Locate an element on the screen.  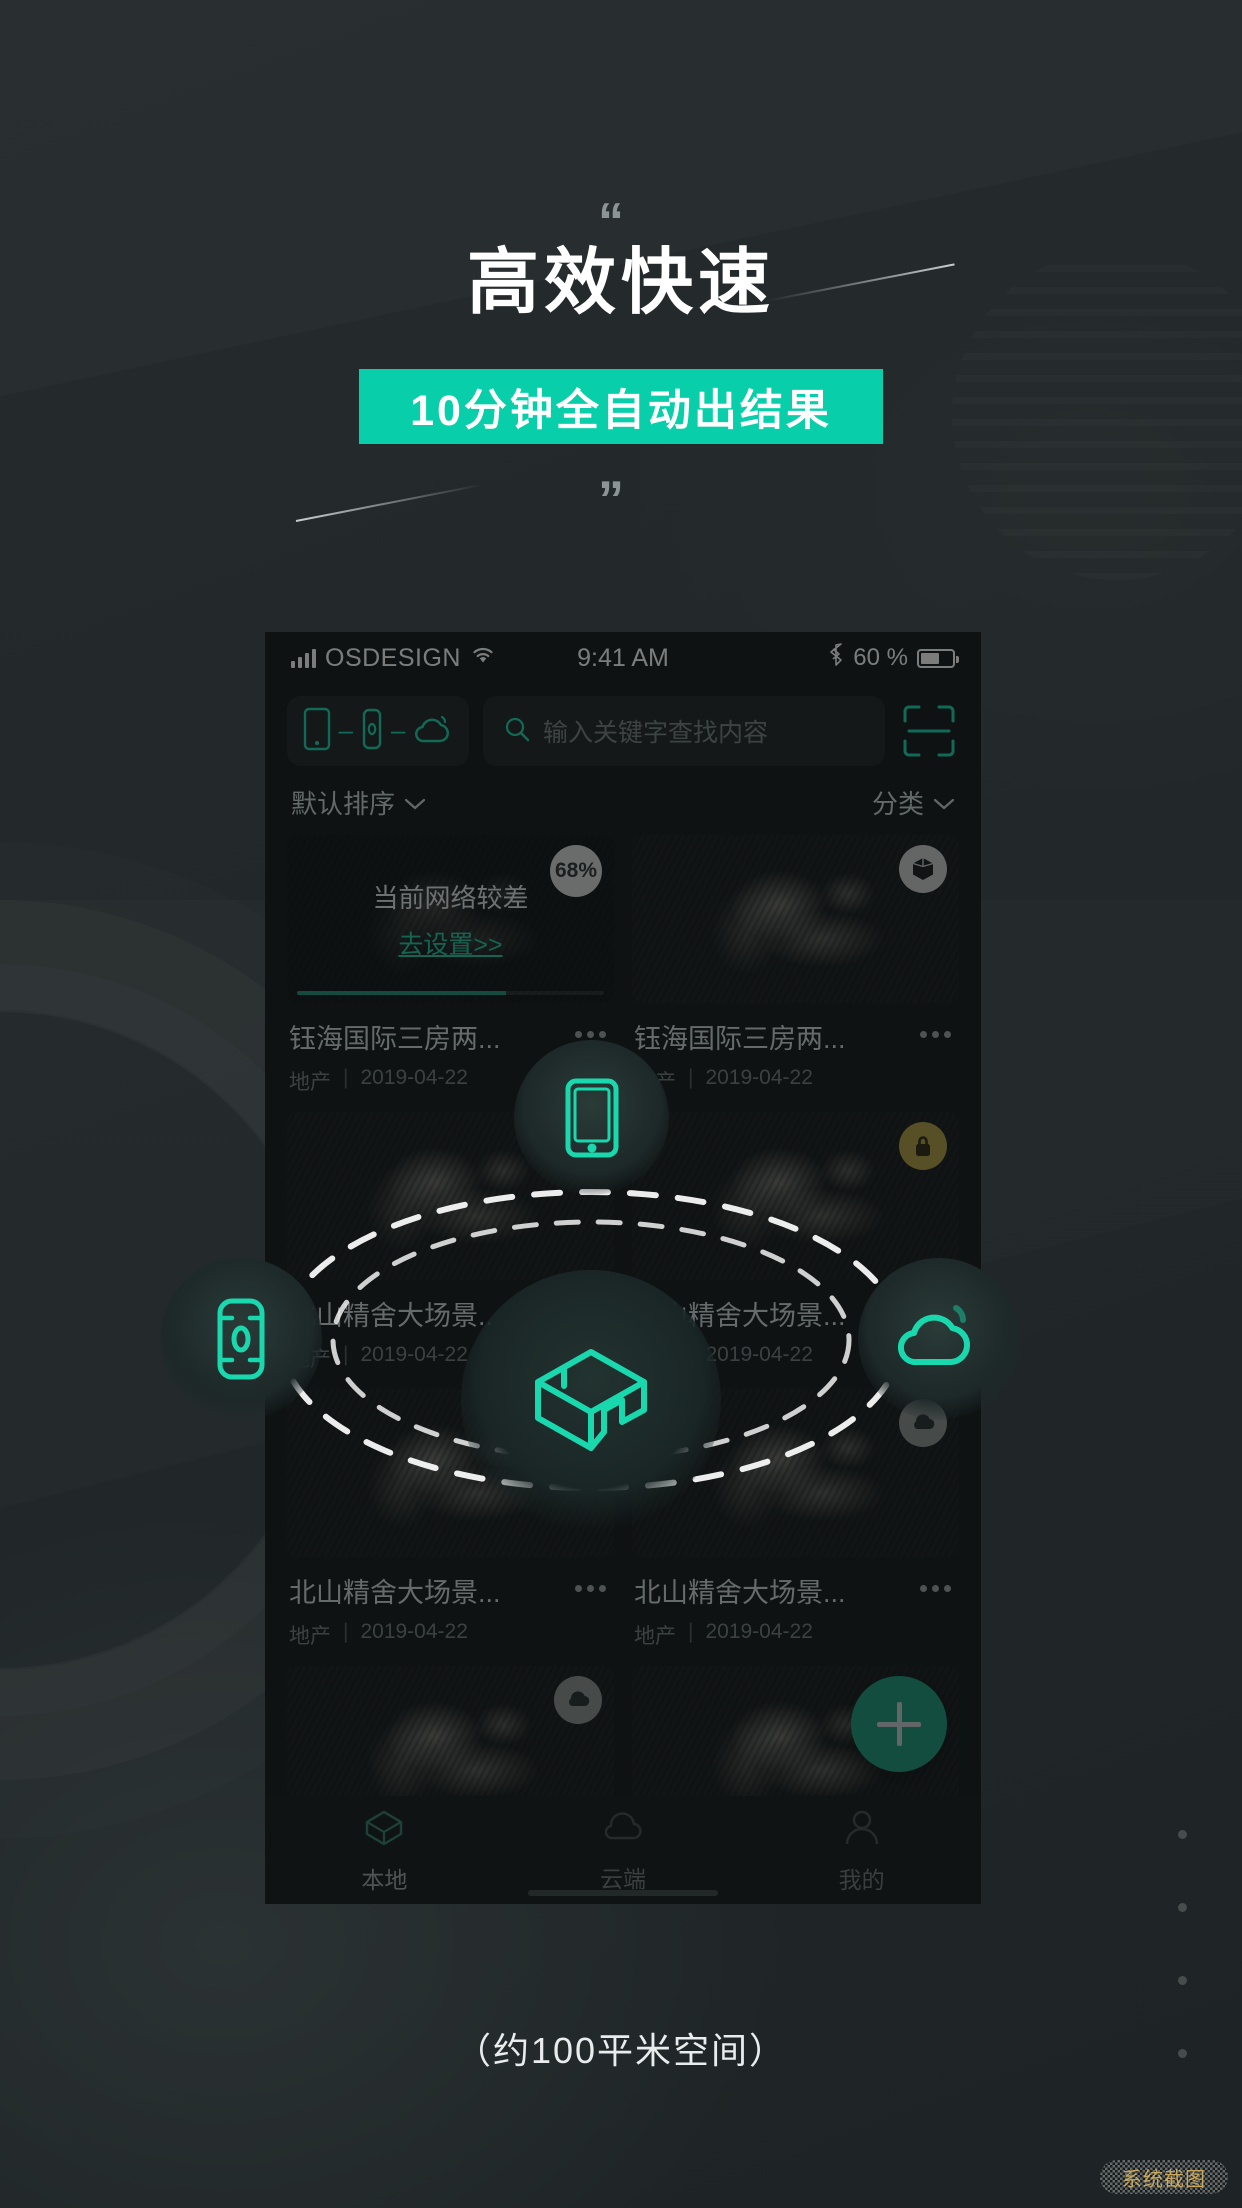
filter-row: 默认排序 分类 is located at coordinates (623, 798).